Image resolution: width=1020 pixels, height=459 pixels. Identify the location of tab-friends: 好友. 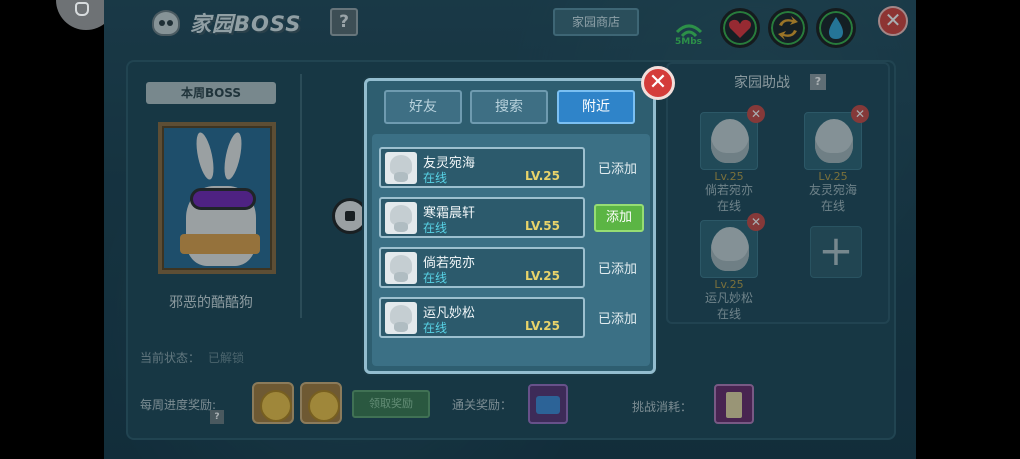
(423, 107).